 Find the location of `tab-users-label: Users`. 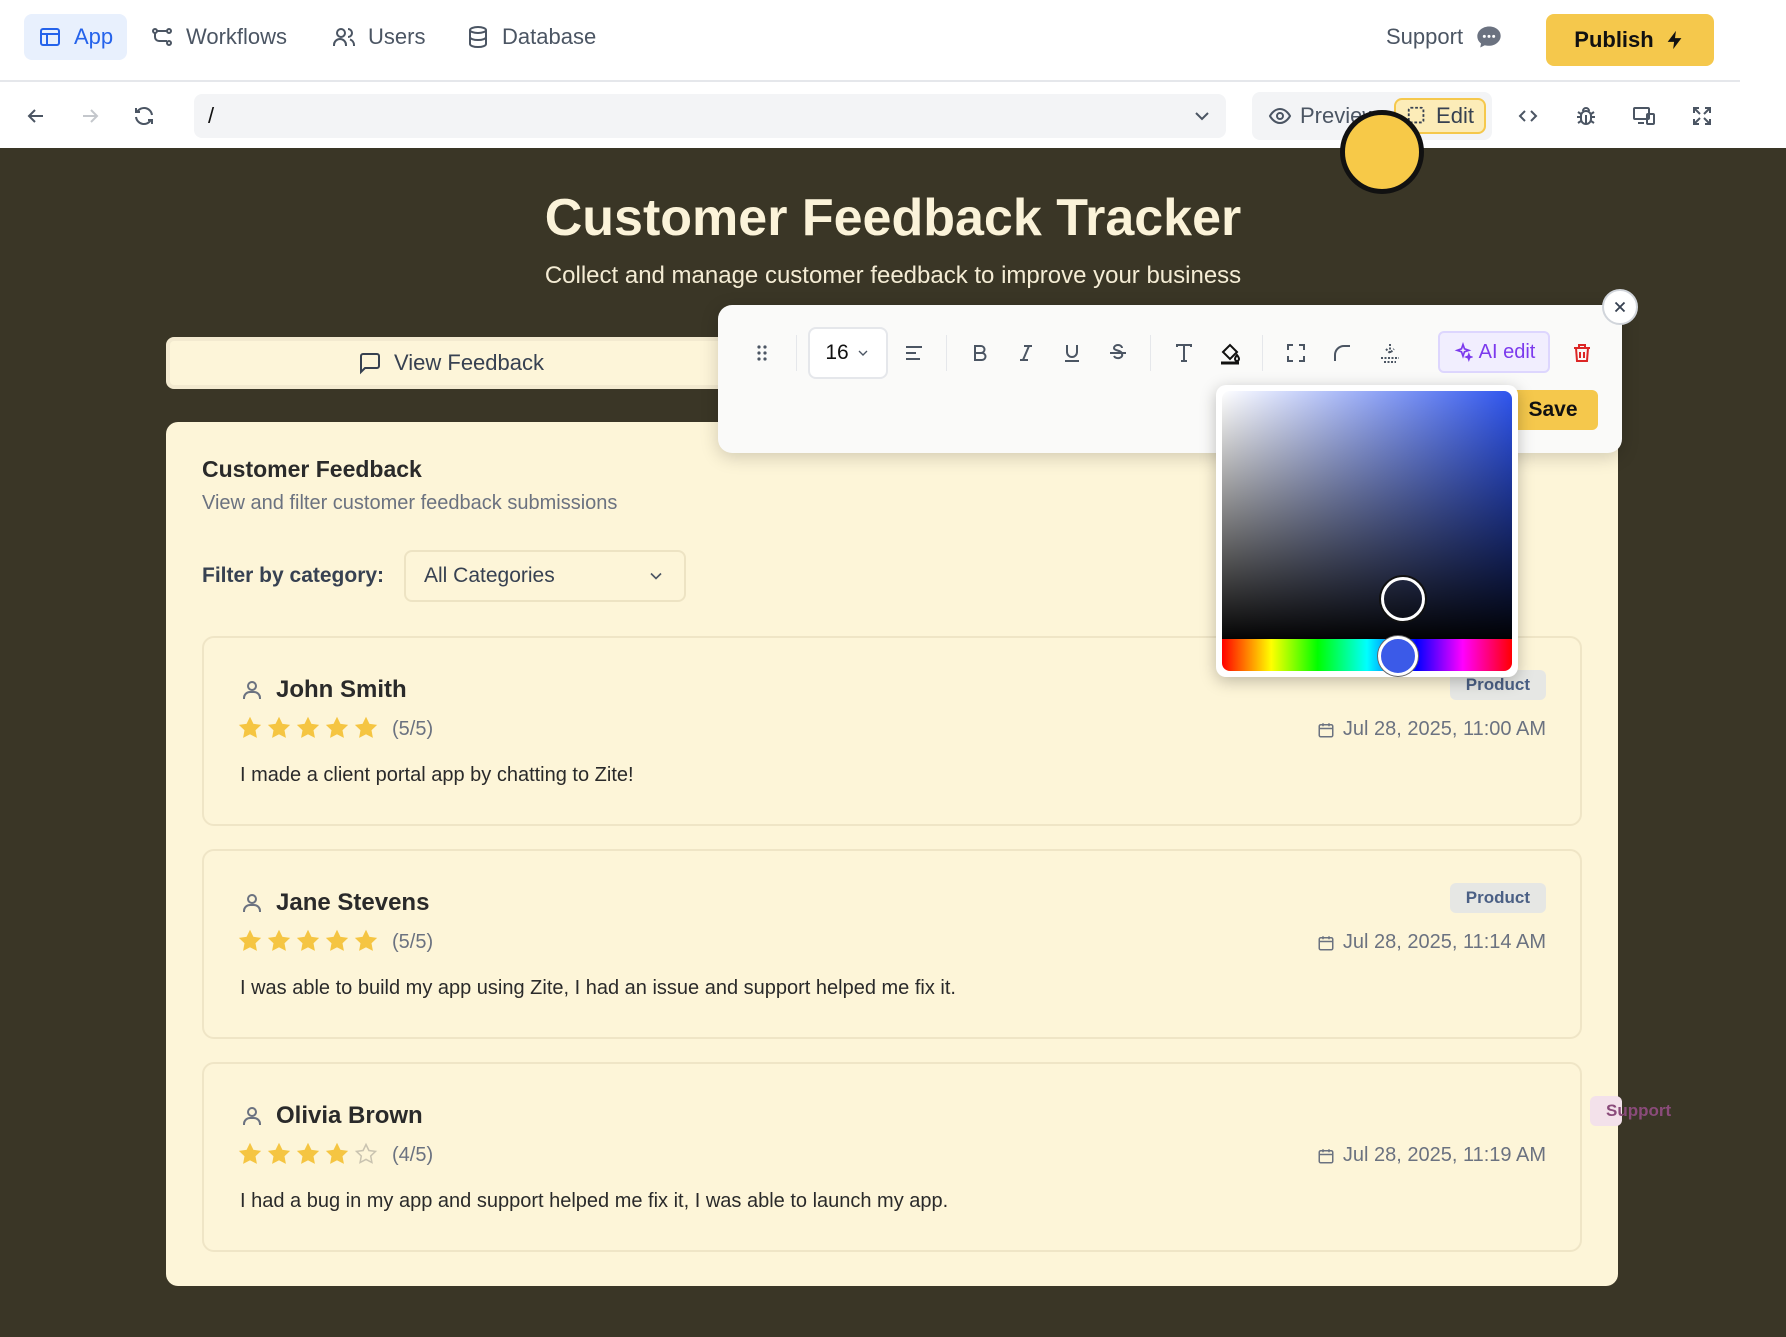

tab-users-label: Users is located at coordinates (397, 36).